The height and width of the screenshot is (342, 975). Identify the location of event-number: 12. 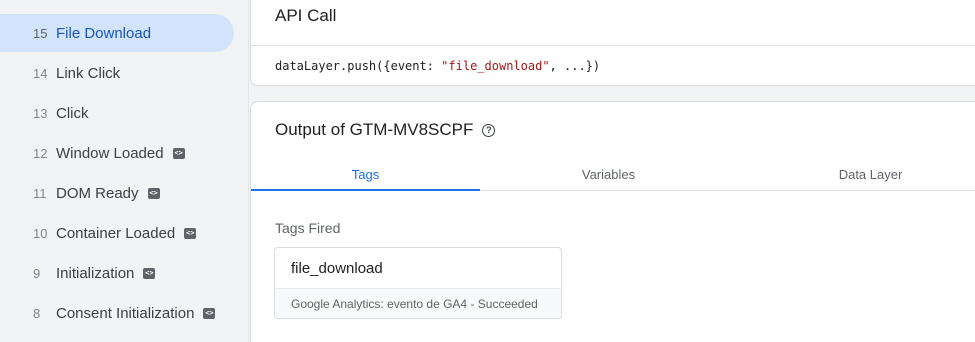
(40, 153).